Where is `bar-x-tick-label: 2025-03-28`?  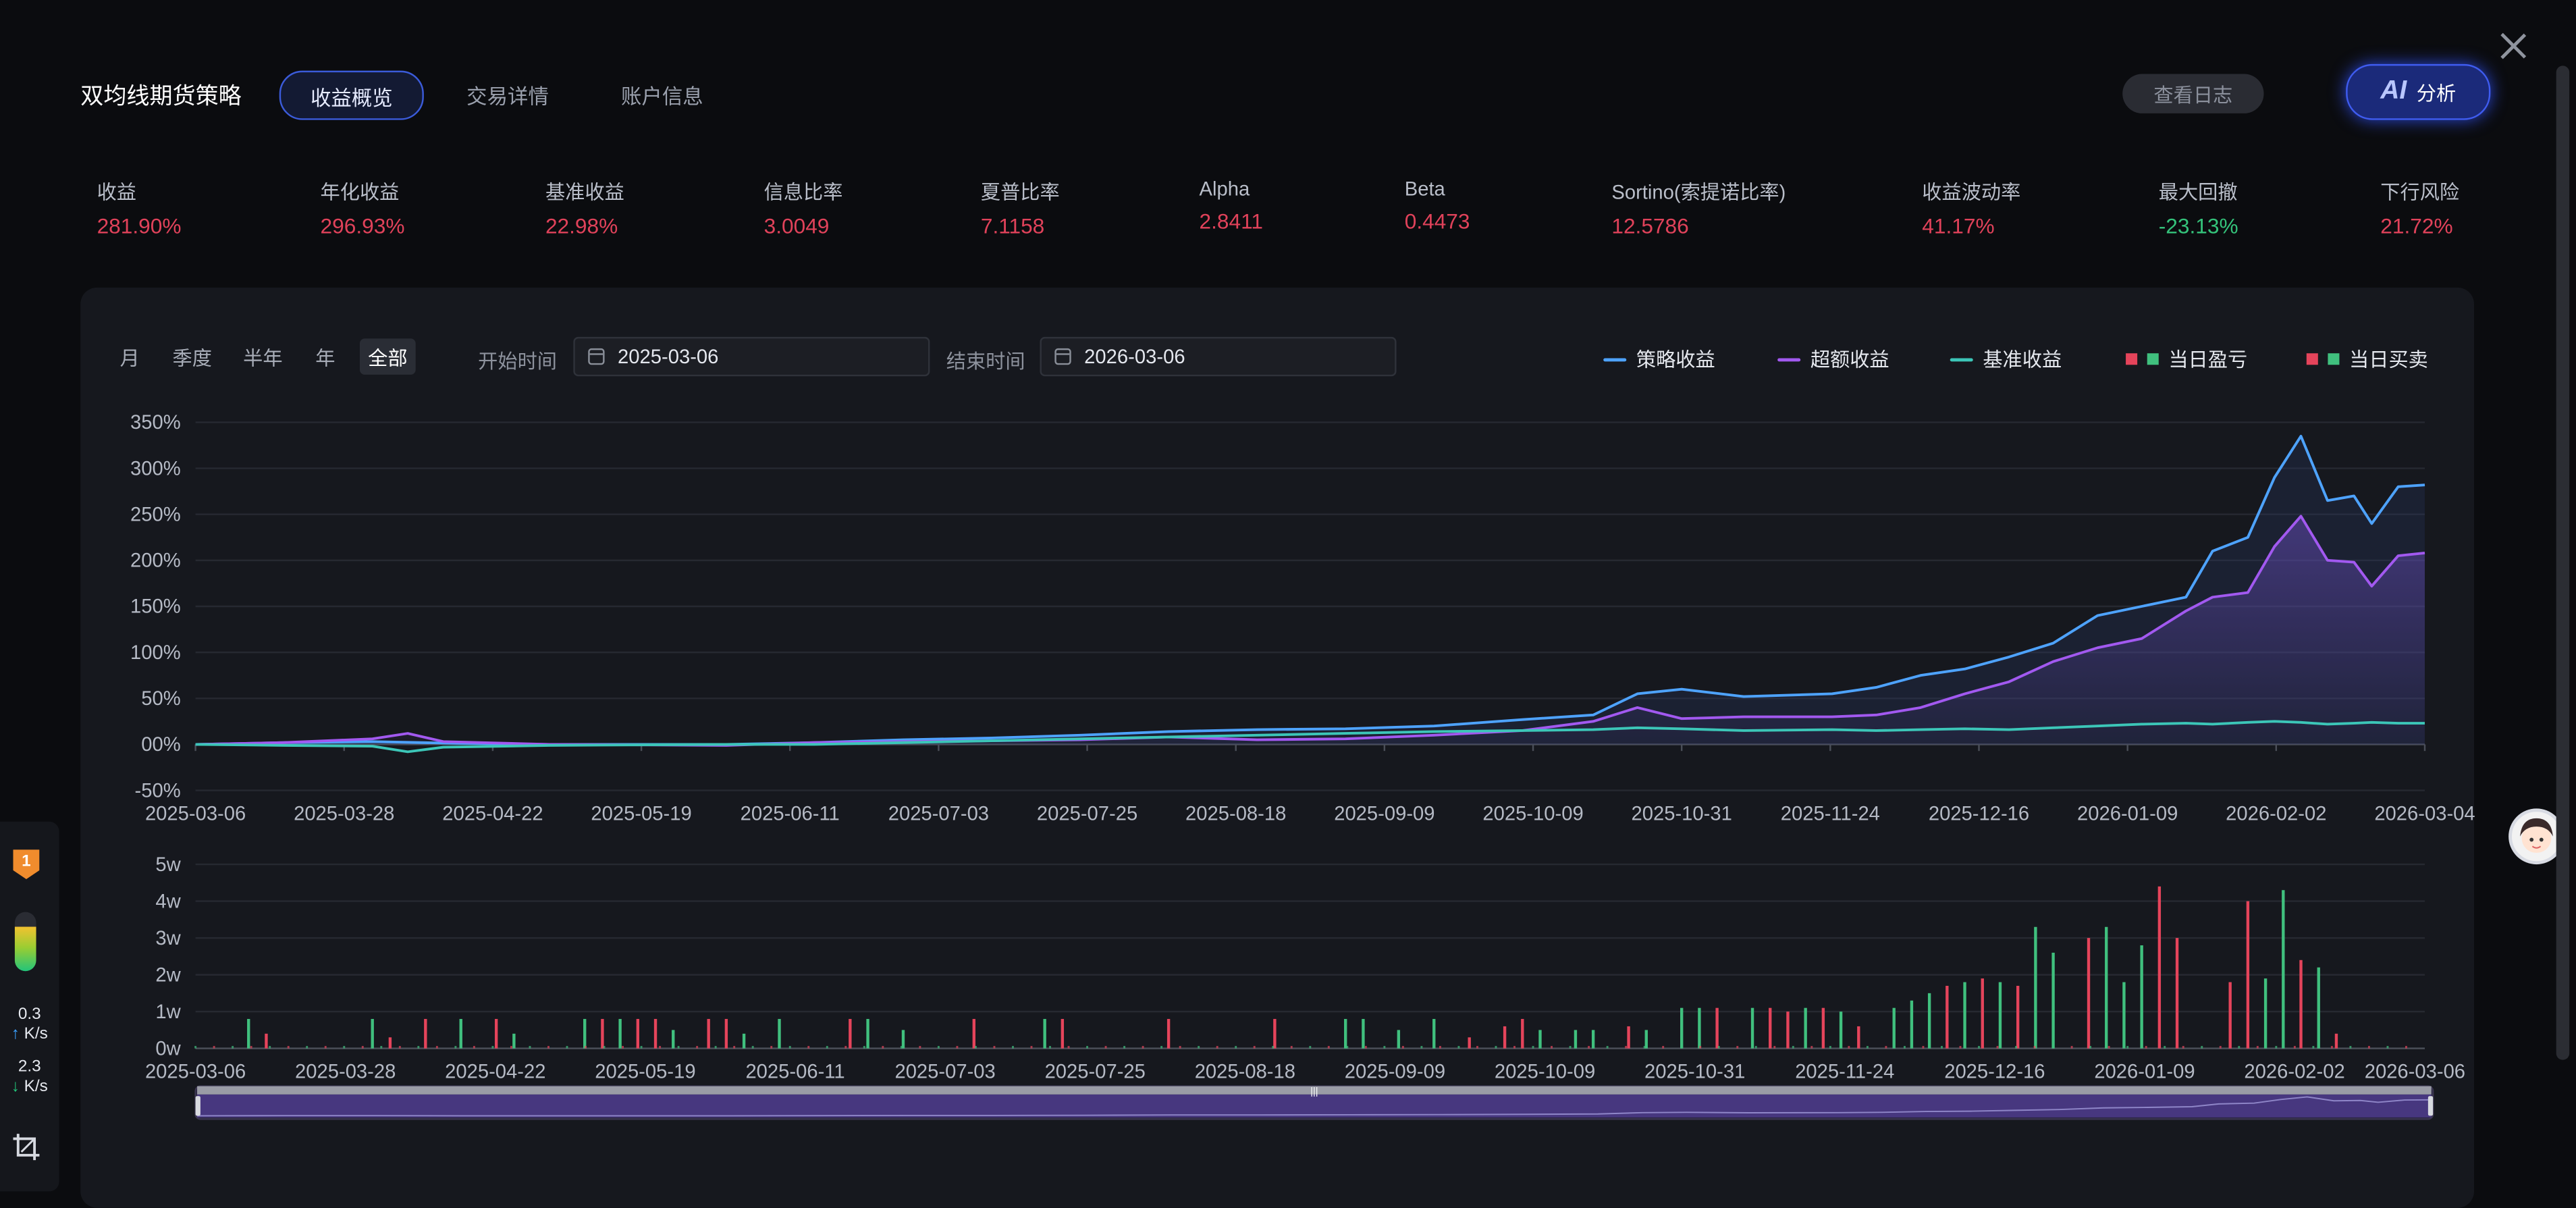
bar-x-tick-label: 2025-03-28 is located at coordinates (346, 1072).